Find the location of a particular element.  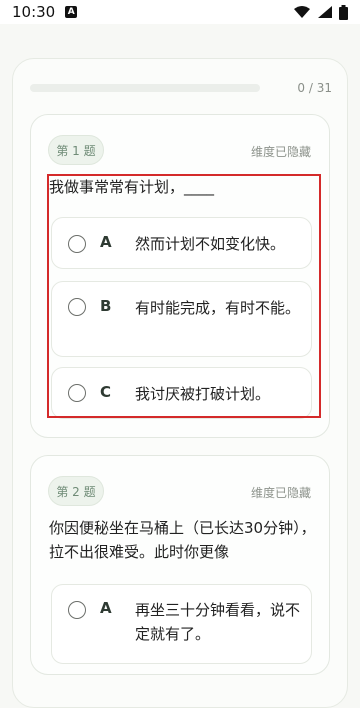

status-time: 10:30 is located at coordinates (34, 12).